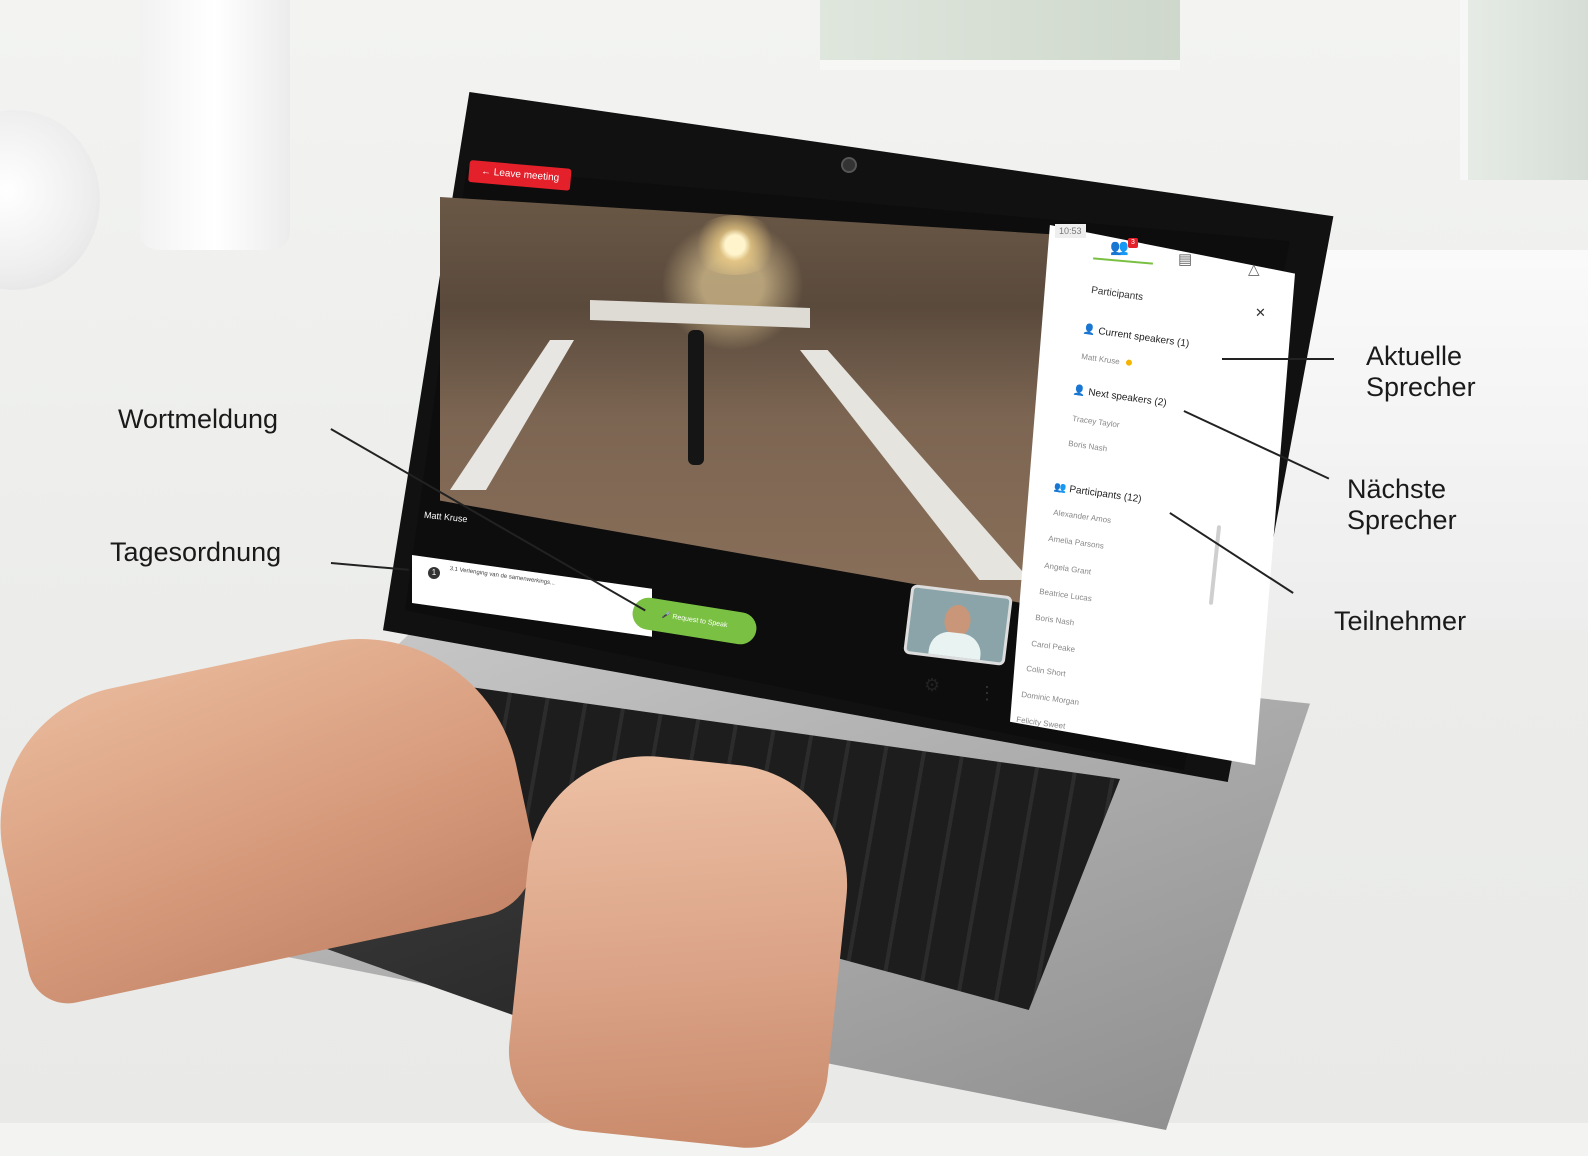 The image size is (1588, 1156). What do you see at coordinates (215, 125) in the screenshot?
I see `plant-pot` at bounding box center [215, 125].